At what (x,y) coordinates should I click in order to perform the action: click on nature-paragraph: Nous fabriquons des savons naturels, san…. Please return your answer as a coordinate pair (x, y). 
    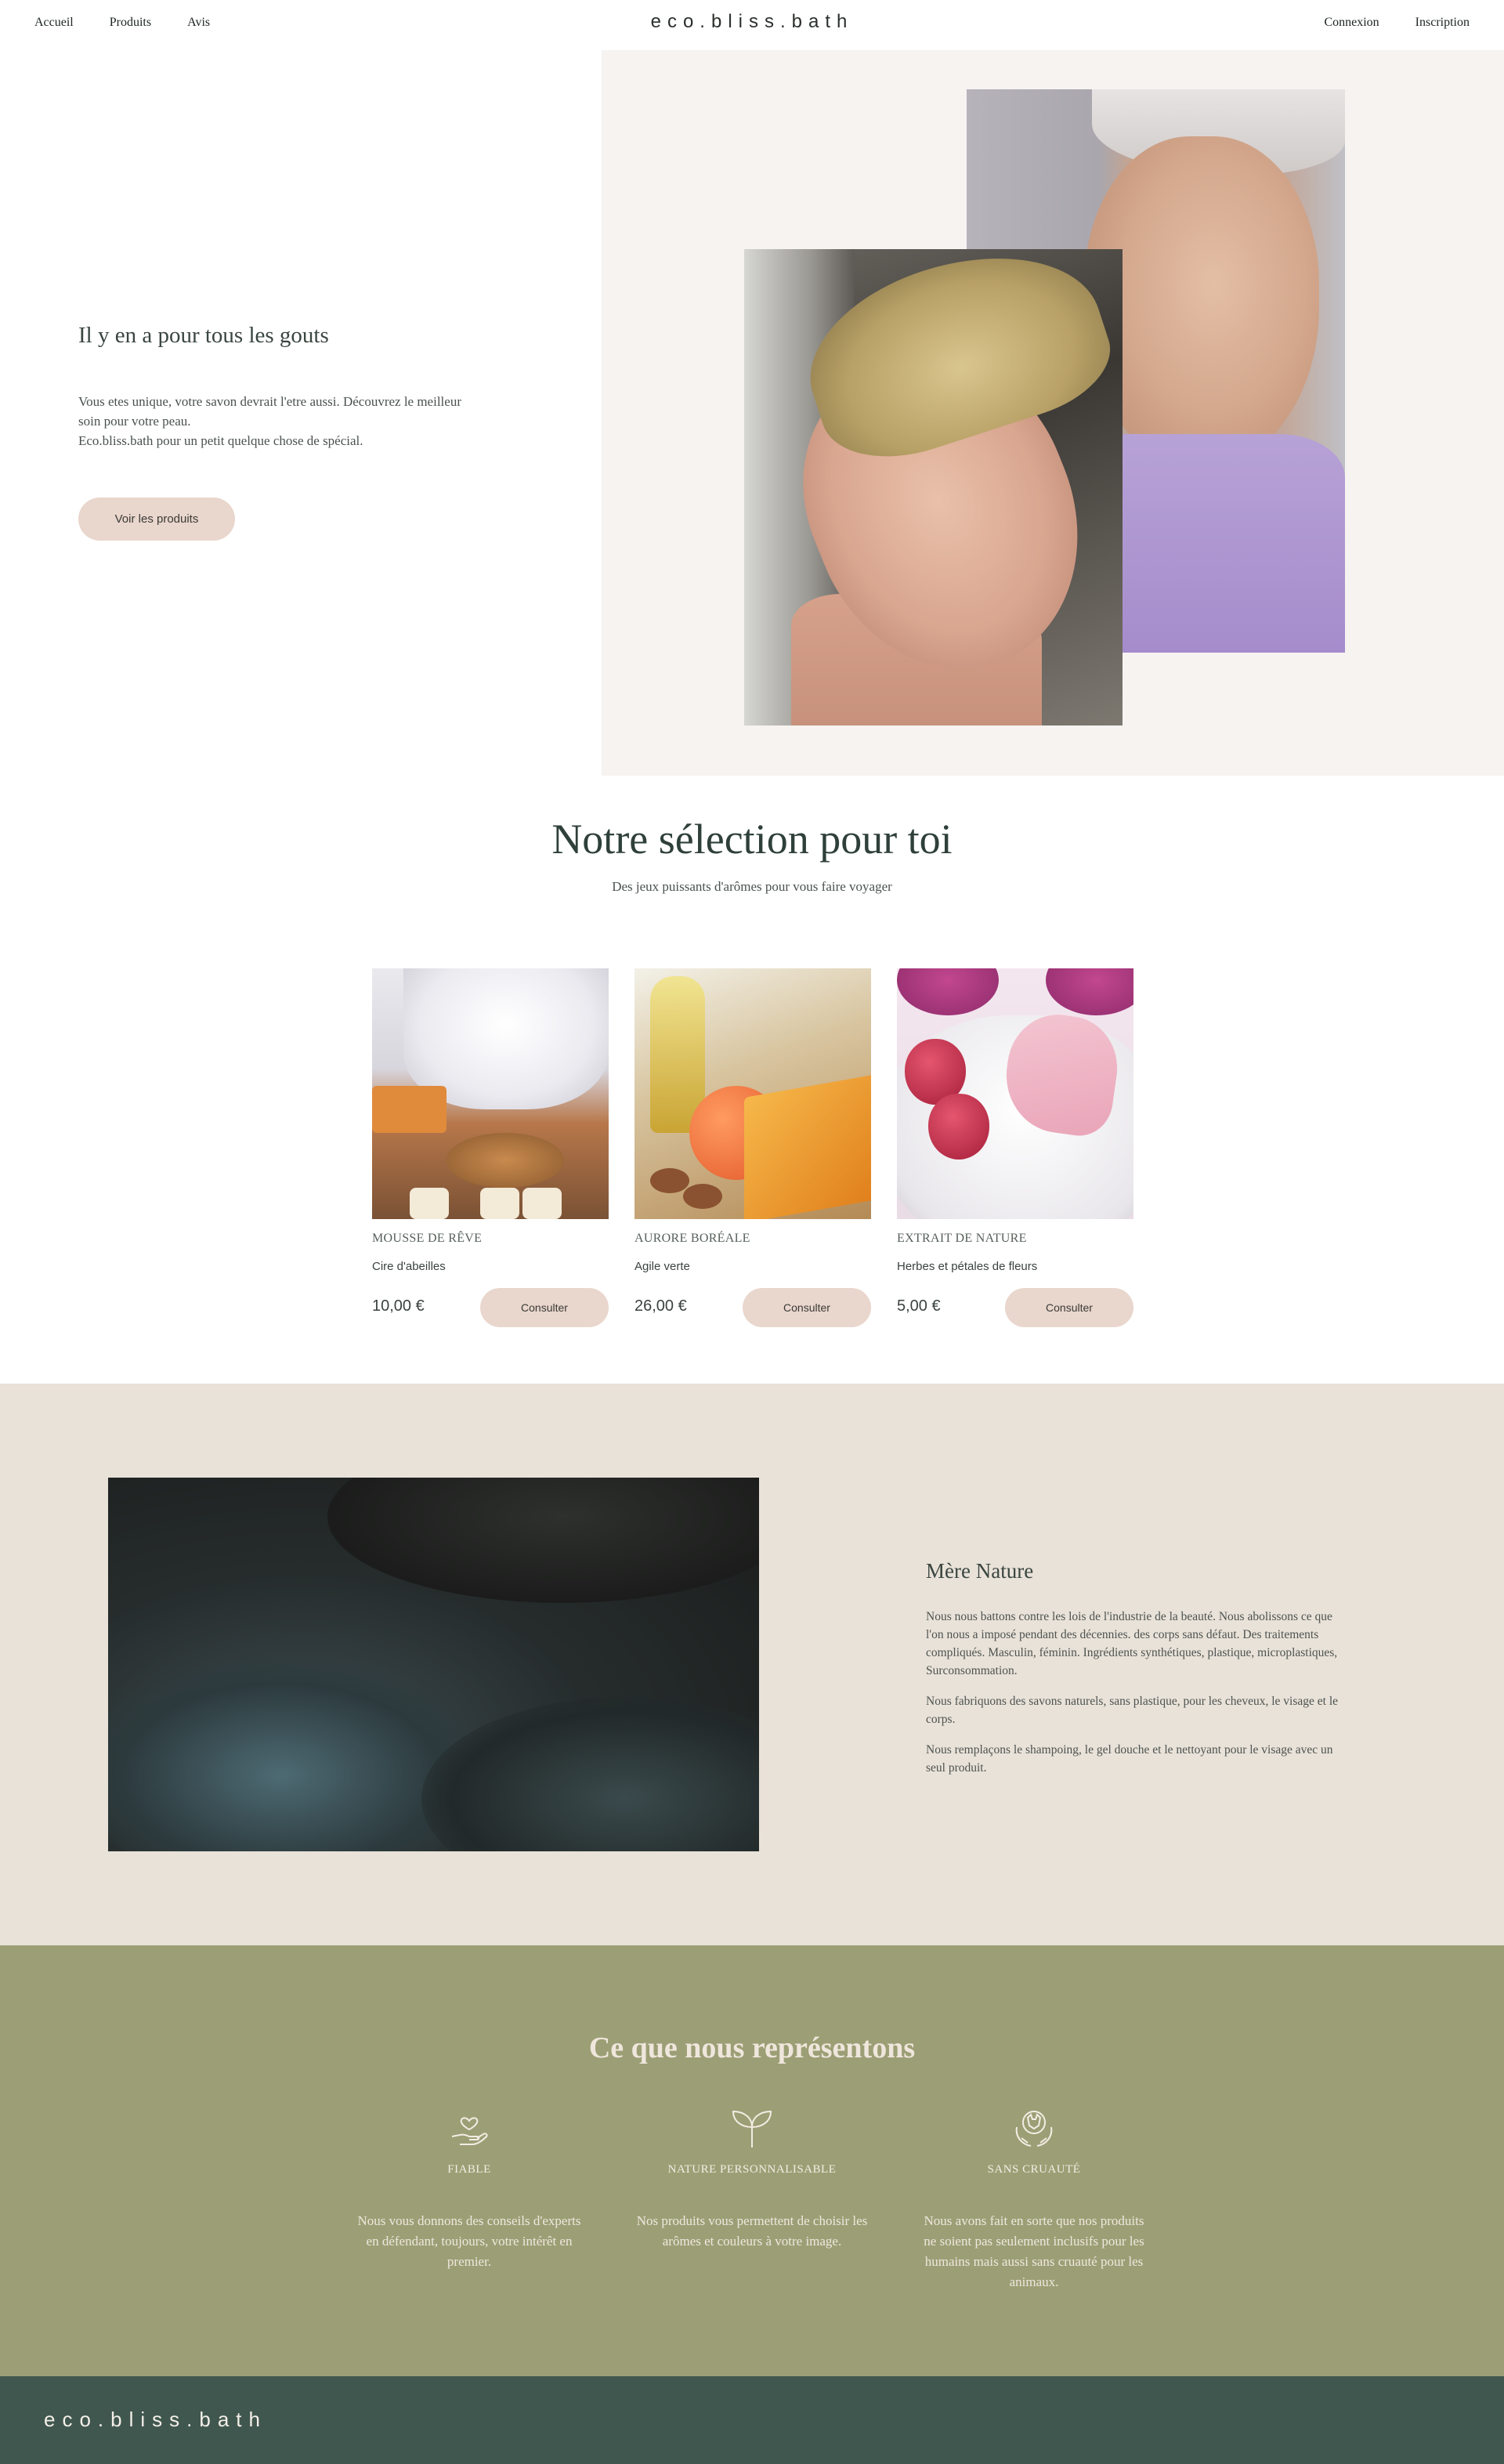
    Looking at the image, I should click on (1133, 1710).